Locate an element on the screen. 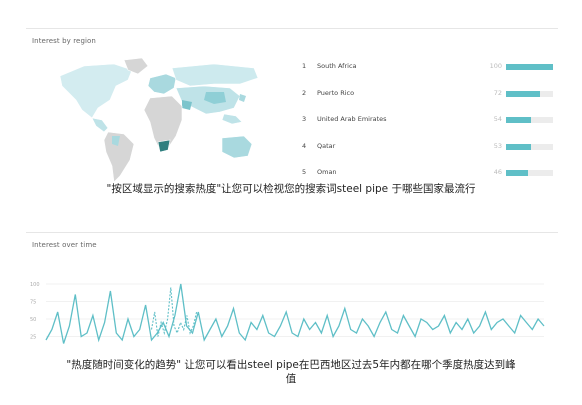  series-line is located at coordinates (295, 313).